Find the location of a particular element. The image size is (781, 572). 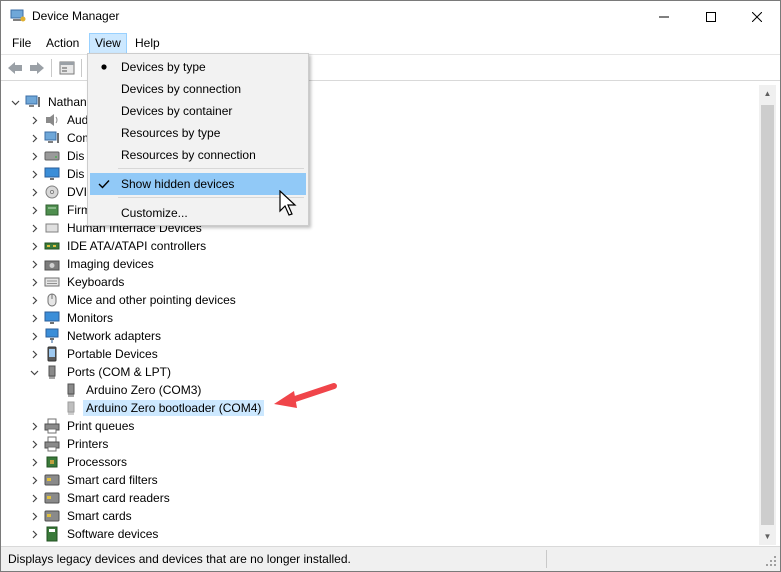

back-button is located at coordinates (15, 68).